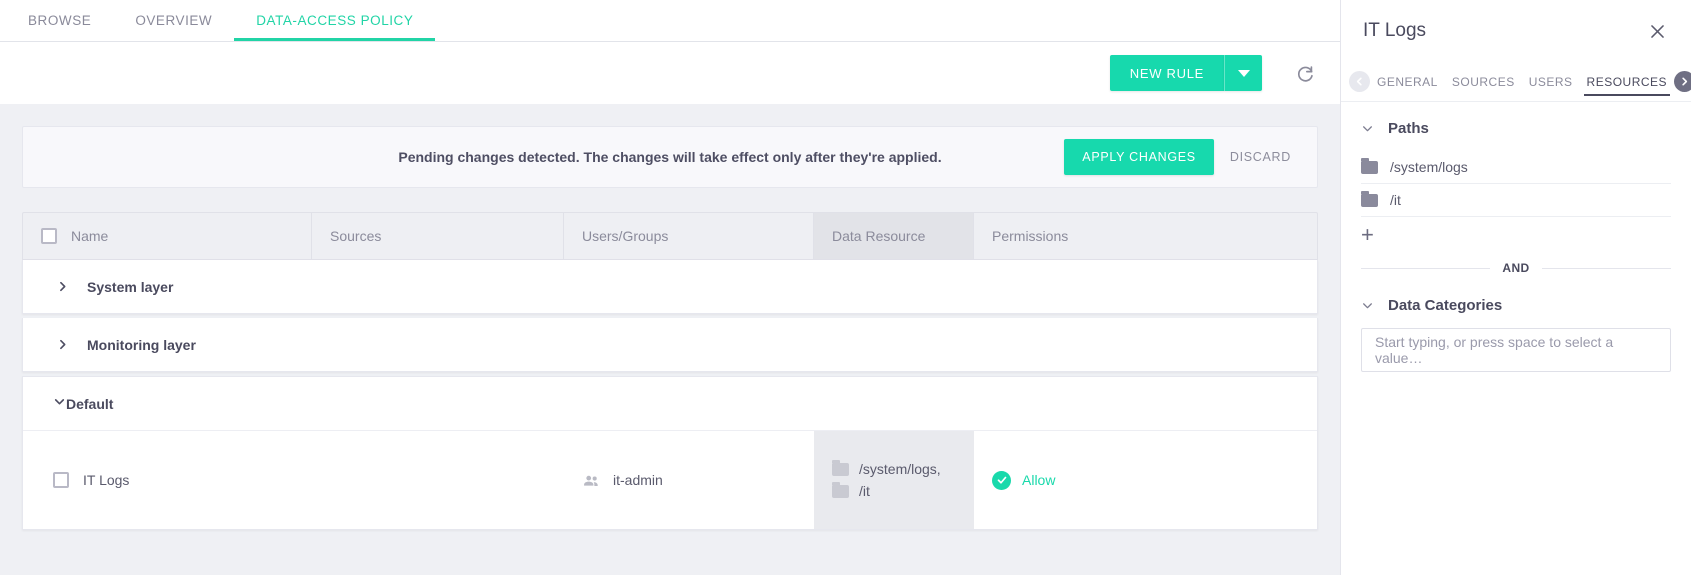 This screenshot has height=575, width=1691. I want to click on panel-tab-general: GENERAL, so click(1407, 81).